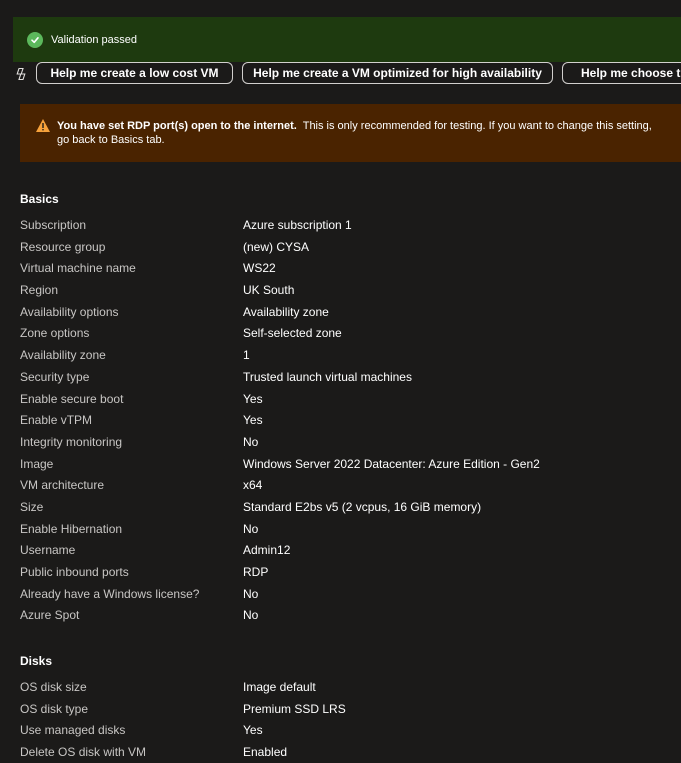 Image resolution: width=681 pixels, height=763 pixels. I want to click on summary-row: Integrity monitoring No, so click(350, 446).